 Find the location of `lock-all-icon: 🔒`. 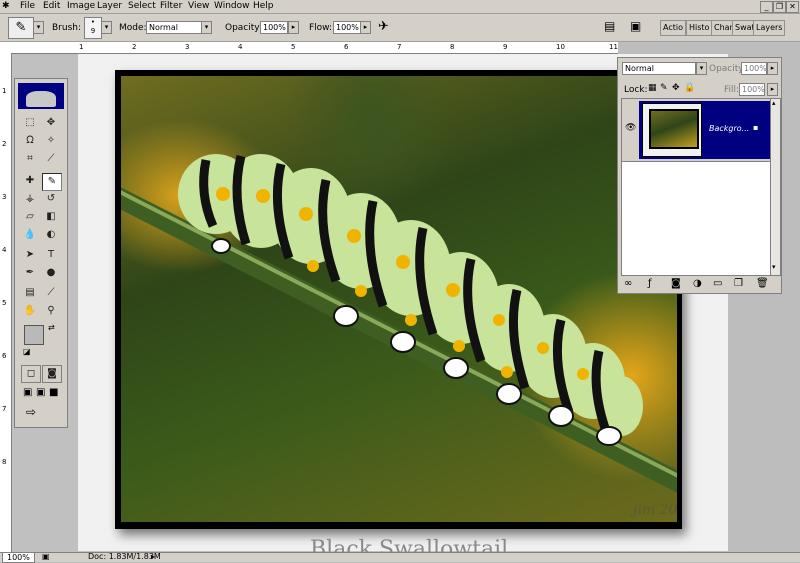

lock-all-icon: 🔒 is located at coordinates (689, 88).